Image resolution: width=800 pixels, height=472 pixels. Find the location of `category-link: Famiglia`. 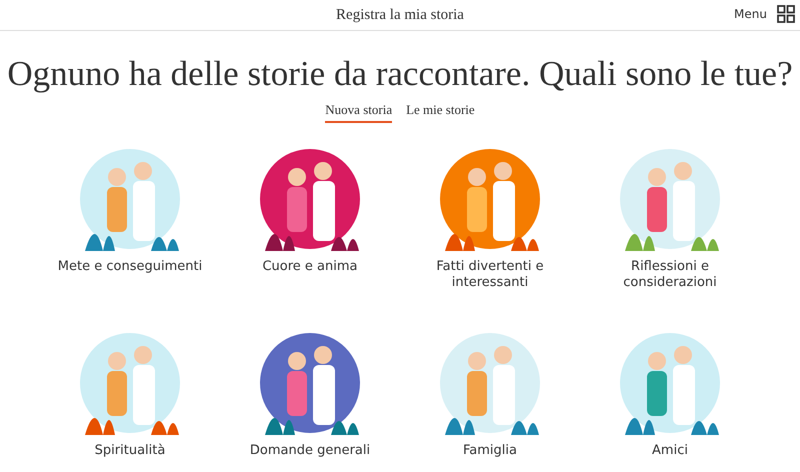

category-link: Famiglia is located at coordinates (490, 450).